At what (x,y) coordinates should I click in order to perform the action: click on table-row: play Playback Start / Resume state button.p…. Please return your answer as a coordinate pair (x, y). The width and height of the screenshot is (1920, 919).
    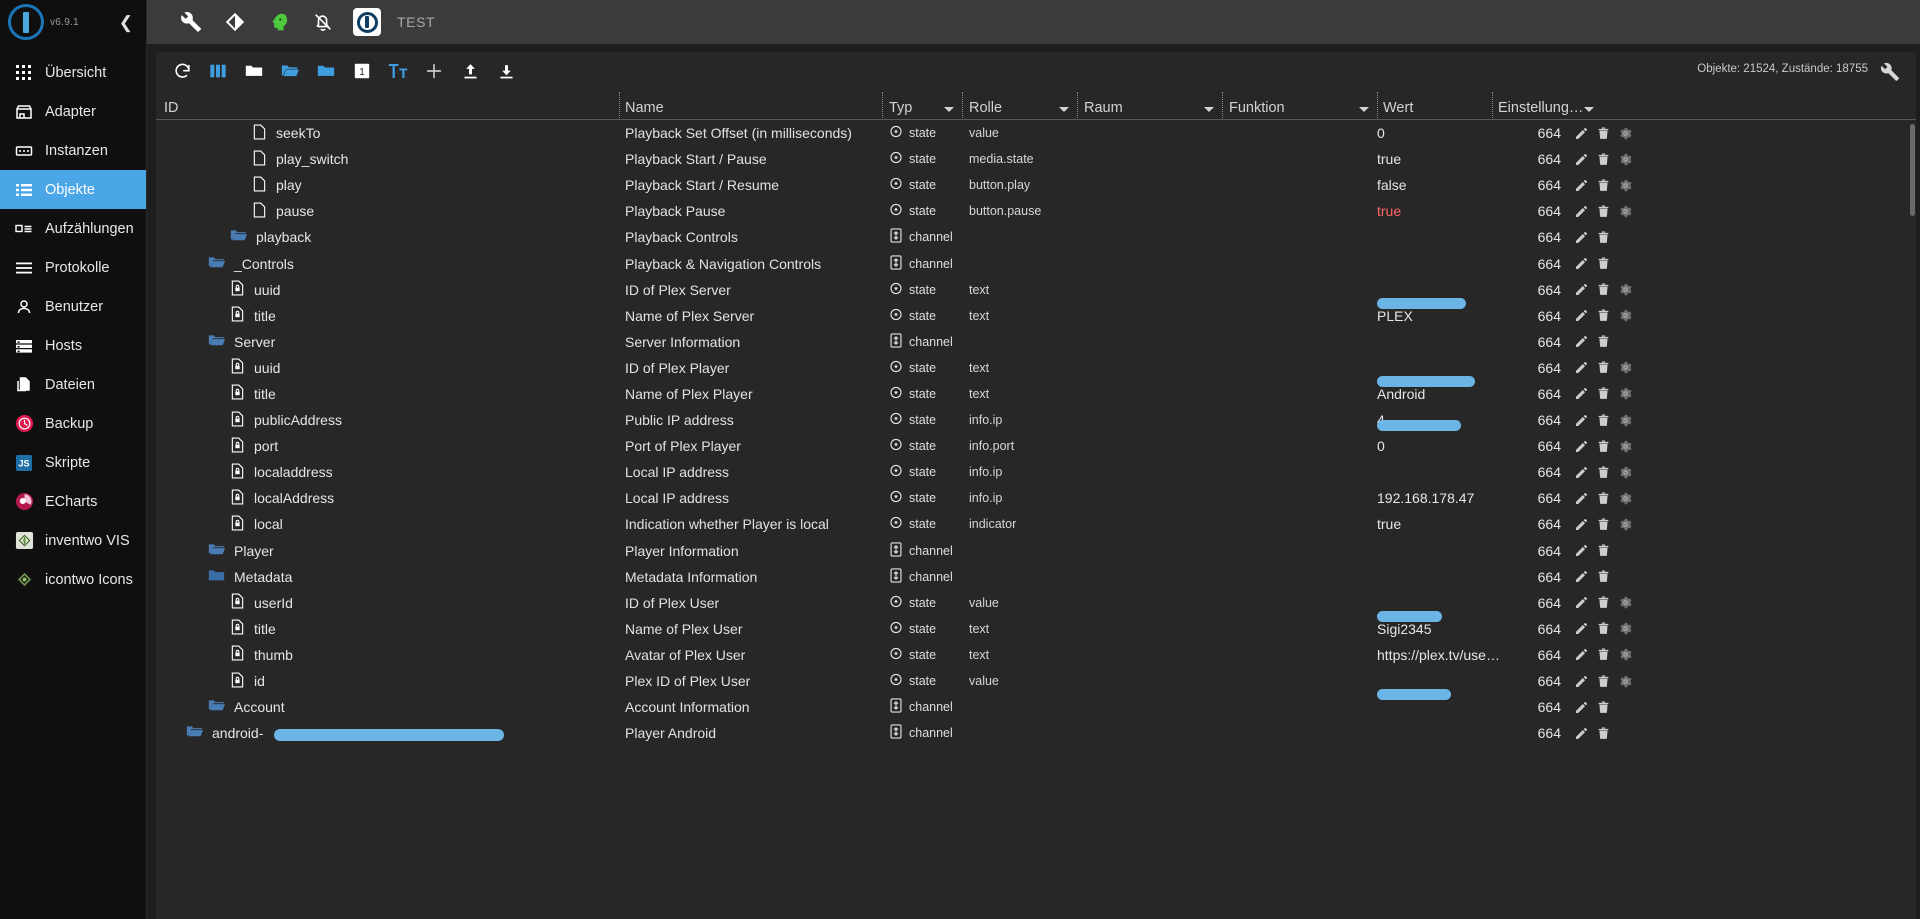
    Looking at the image, I should click on (1036, 185).